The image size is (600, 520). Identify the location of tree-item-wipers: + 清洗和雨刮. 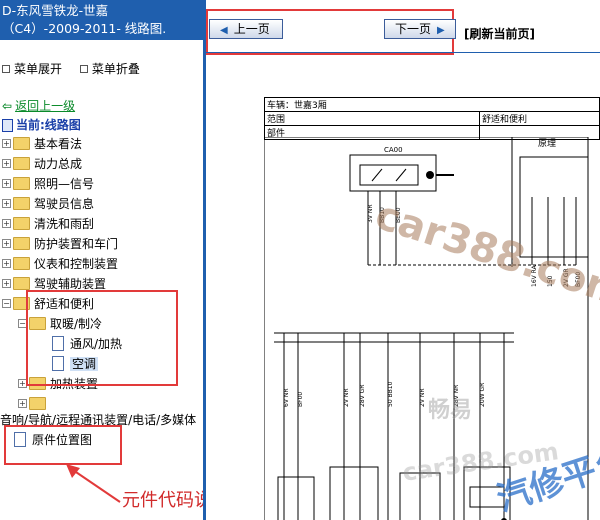
(48, 224).